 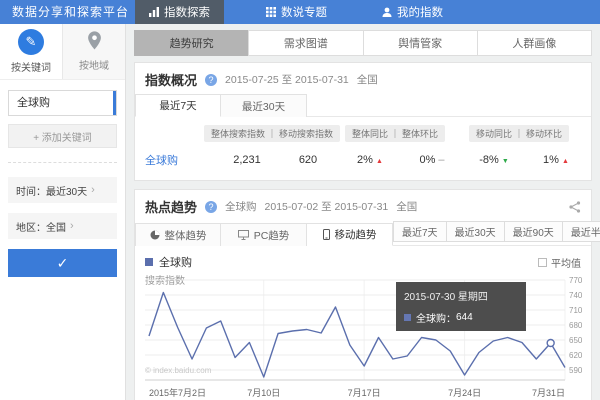 What do you see at coordinates (427, 160) in the screenshot?
I see `value: 0%` at bounding box center [427, 160].